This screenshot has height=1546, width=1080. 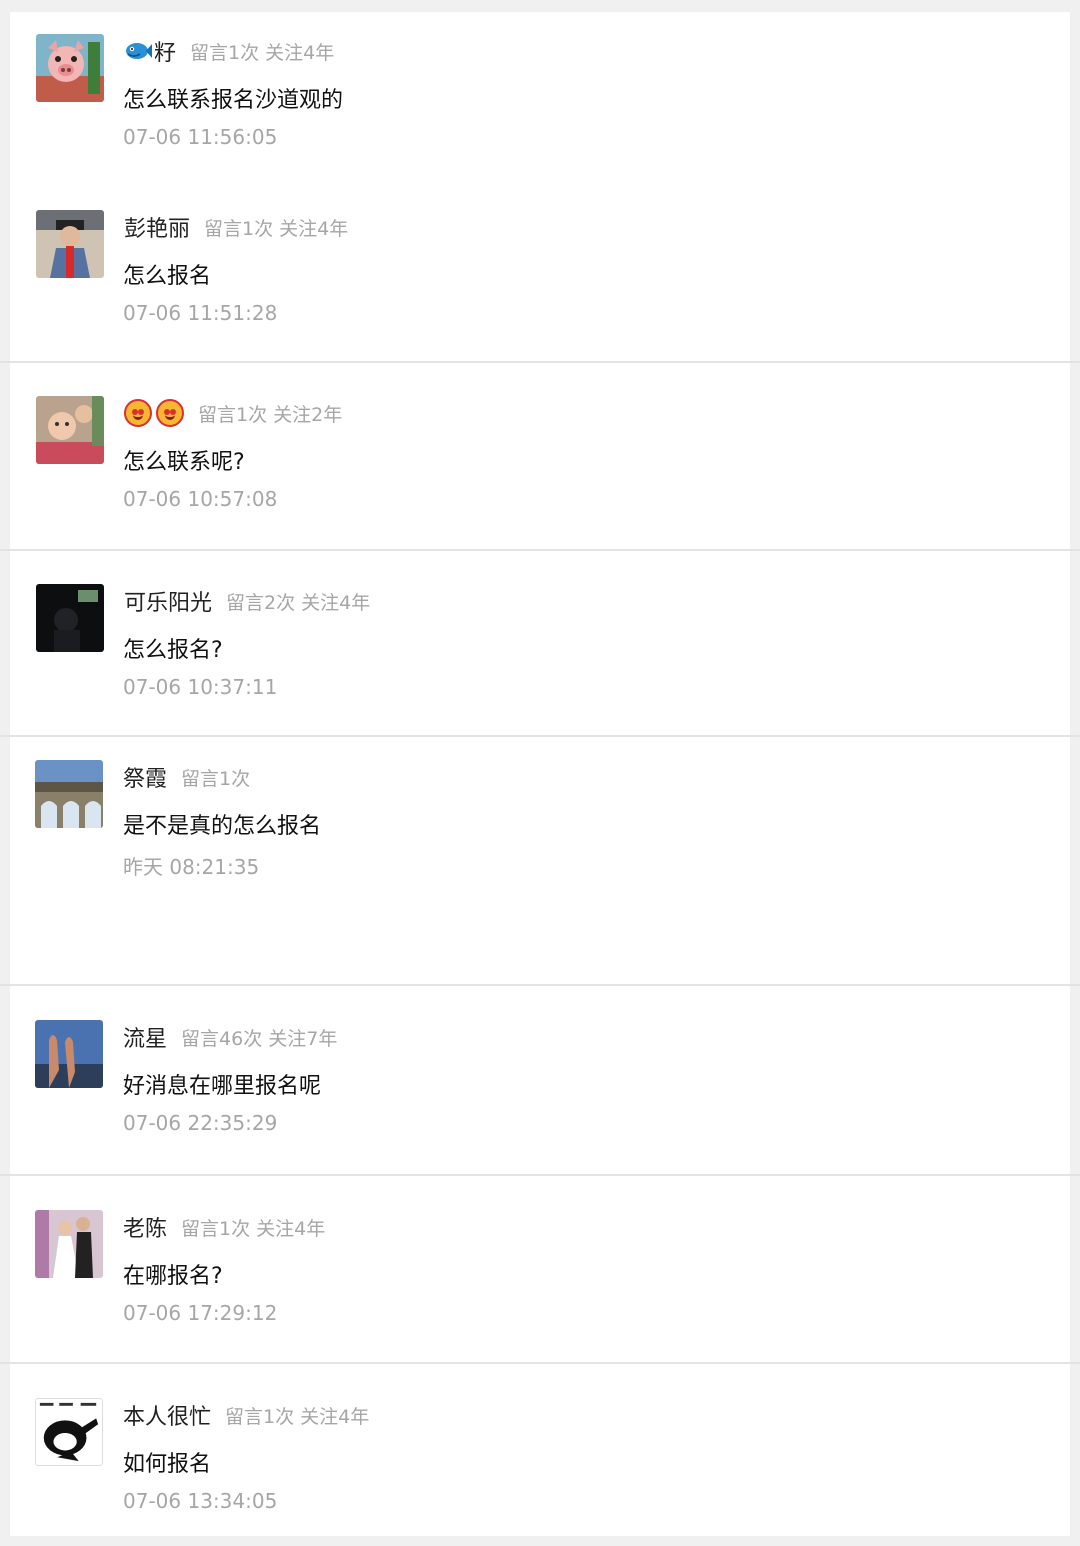 I want to click on comment-text: 怎么联系呢?, so click(x=184, y=462).